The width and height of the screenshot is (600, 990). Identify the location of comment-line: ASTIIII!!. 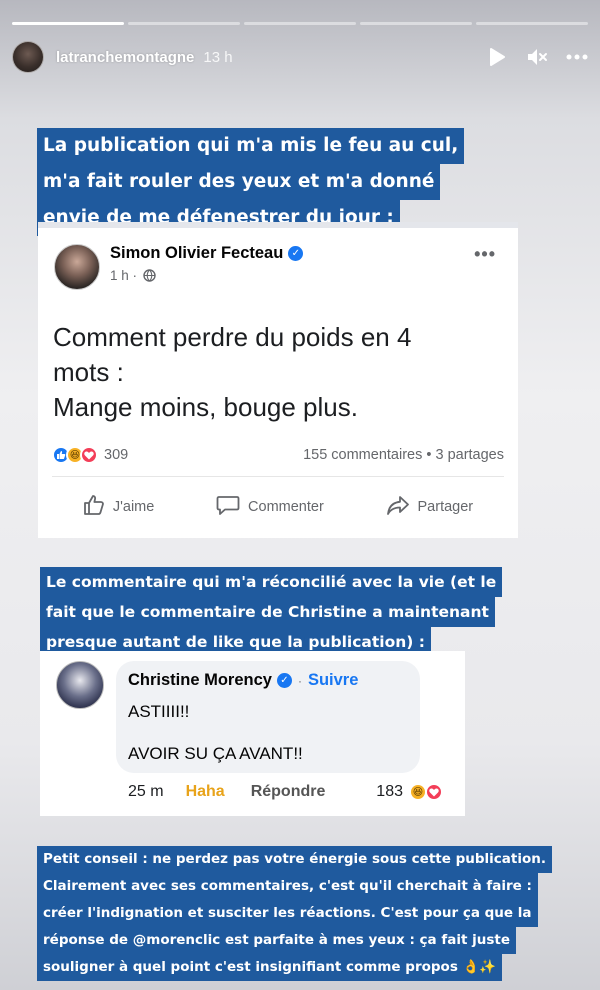
(159, 711).